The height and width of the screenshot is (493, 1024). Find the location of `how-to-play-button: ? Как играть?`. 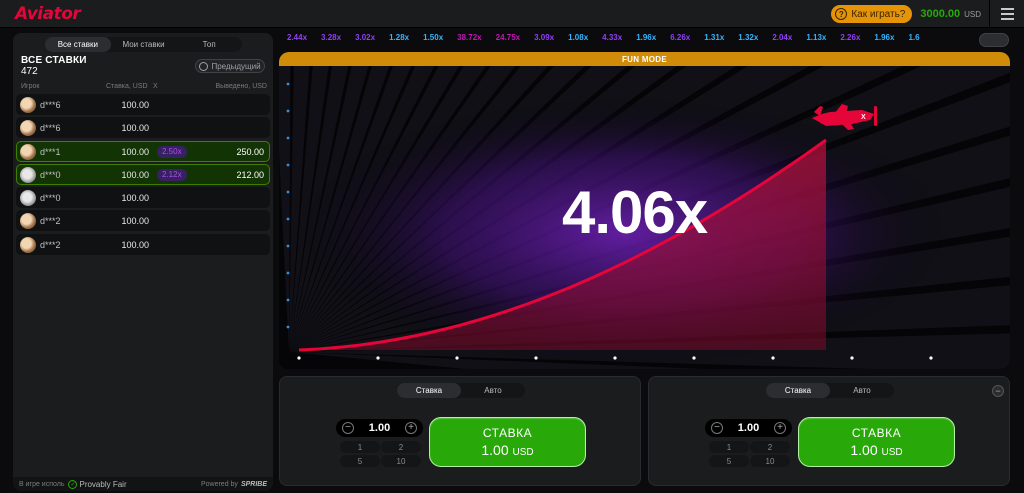

how-to-play-button: ? Как играть? is located at coordinates (872, 14).